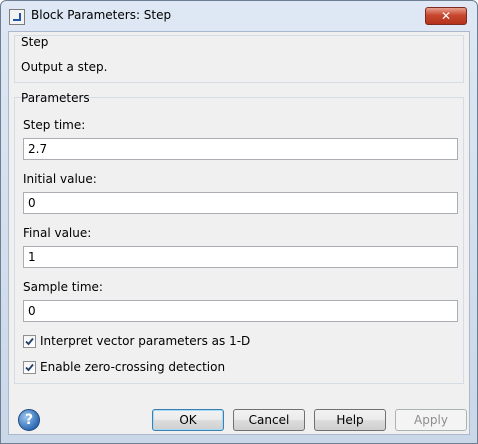 Image resolution: width=478 pixels, height=444 pixels. I want to click on apply-button: Apply, so click(431, 420).